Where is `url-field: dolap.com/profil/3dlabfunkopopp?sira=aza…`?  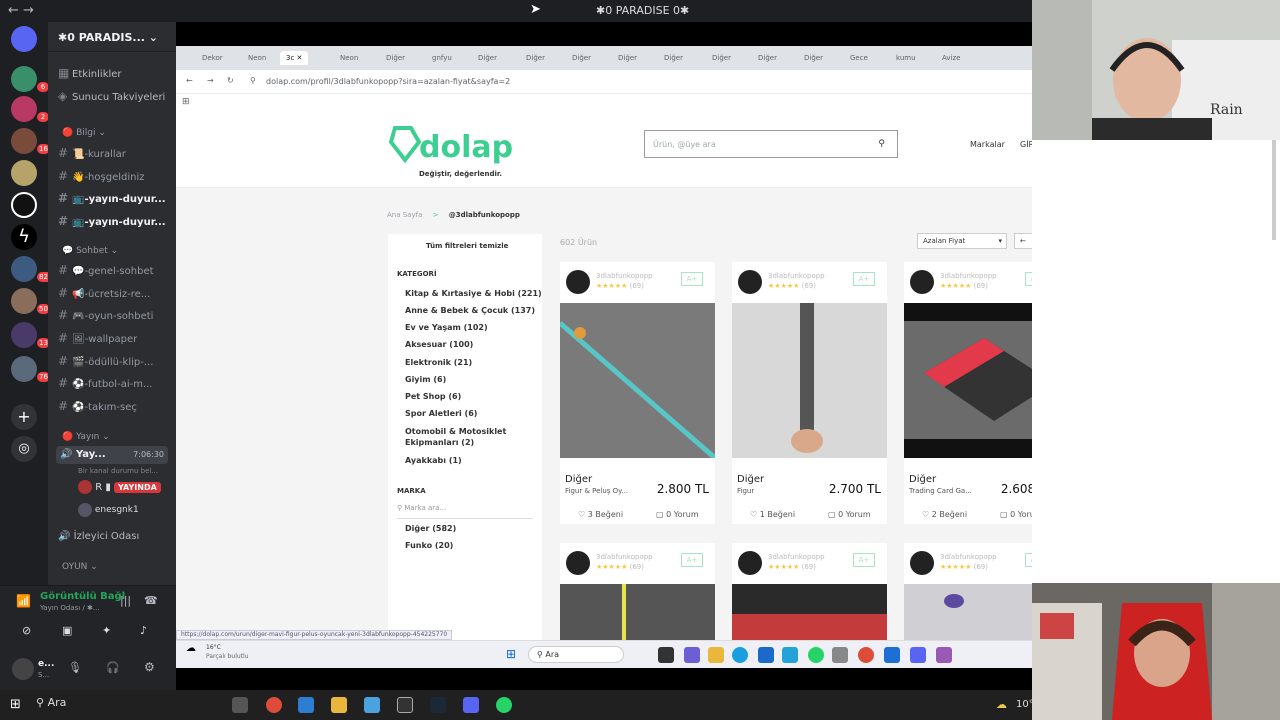 url-field: dolap.com/profil/3dlabfunkopopp?sira=aza… is located at coordinates (388, 81).